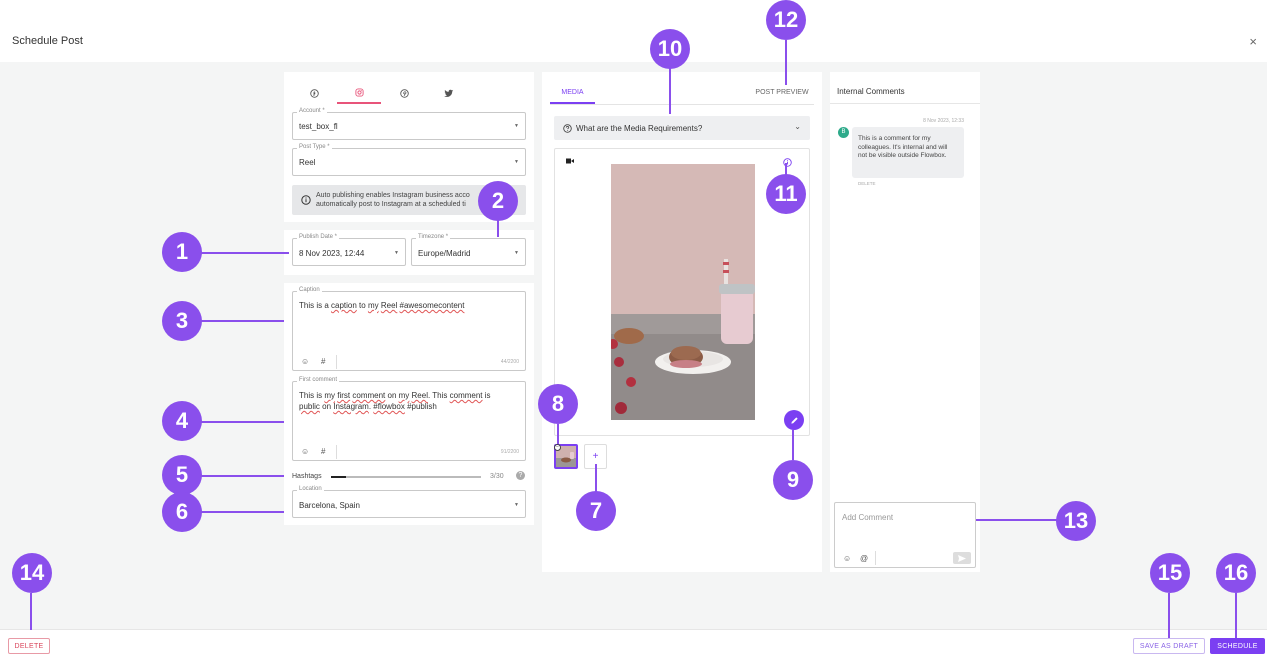 This screenshot has width=1267, height=660. Describe the element at coordinates (1253, 41) in the screenshot. I see `close-icon: ×` at that location.